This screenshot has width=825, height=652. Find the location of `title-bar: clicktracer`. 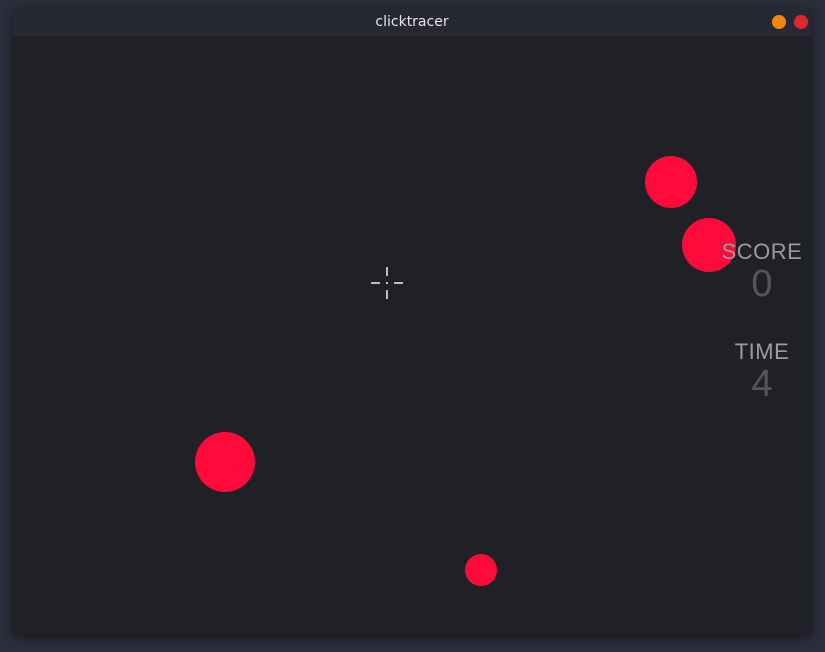

title-bar: clicktracer is located at coordinates (412, 22).